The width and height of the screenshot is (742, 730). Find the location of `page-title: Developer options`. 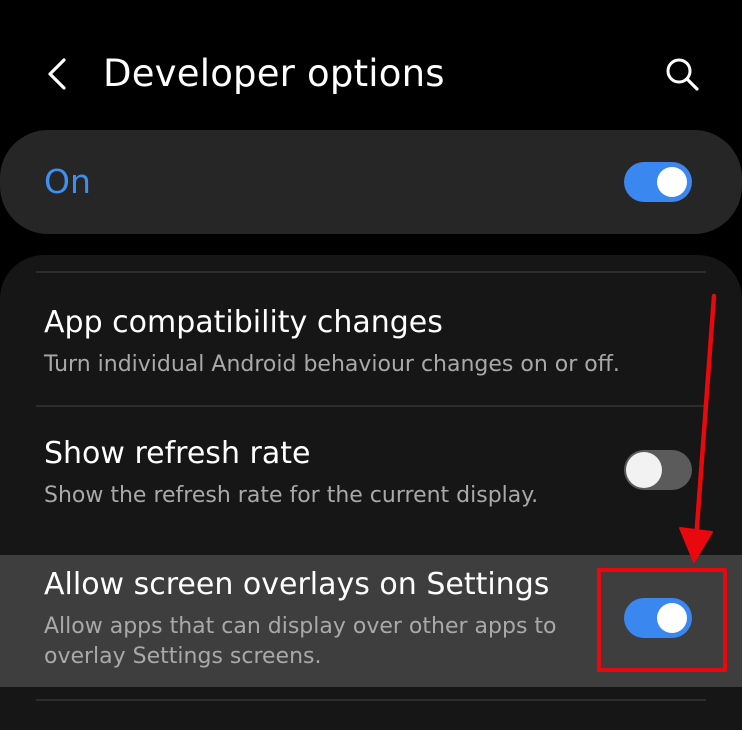

page-title: Developer options is located at coordinates (274, 73).